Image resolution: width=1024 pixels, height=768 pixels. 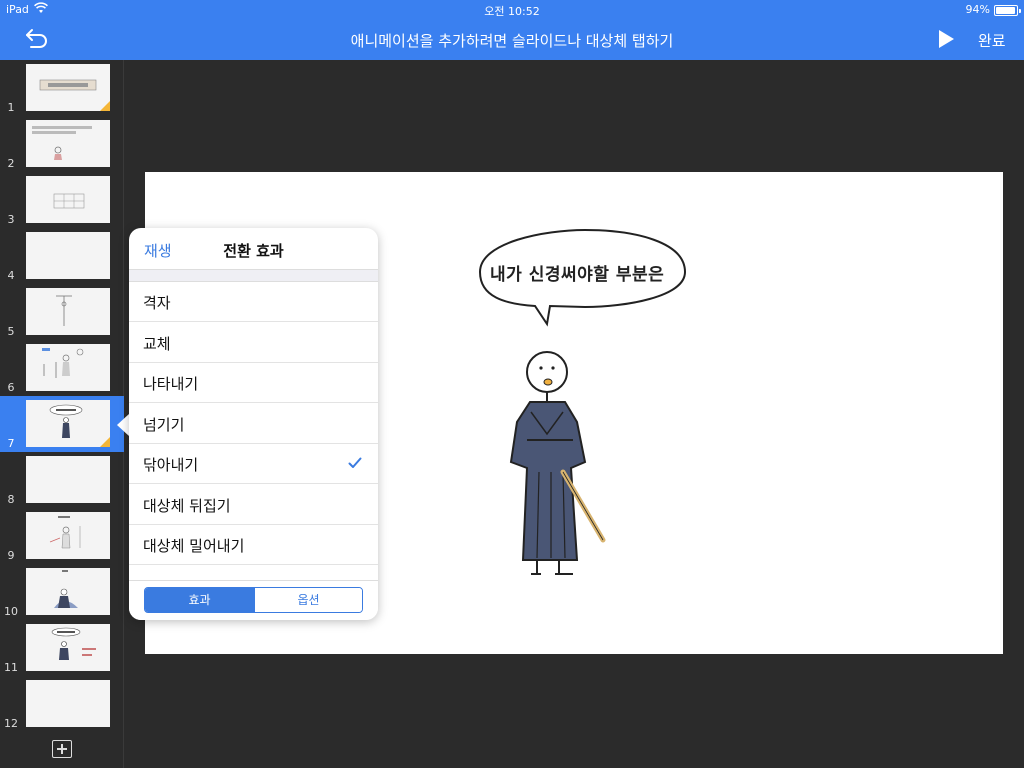 What do you see at coordinates (253, 464) in the screenshot?
I see `transition-option: 닦아내기` at bounding box center [253, 464].